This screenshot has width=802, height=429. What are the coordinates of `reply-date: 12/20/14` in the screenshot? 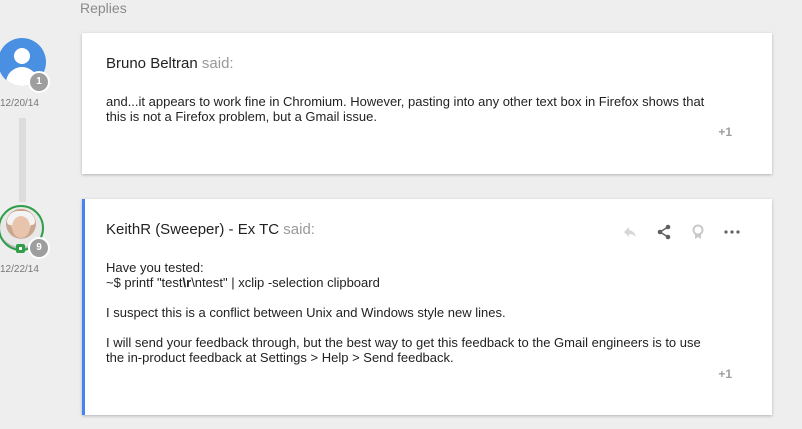 It's located at (19, 103).